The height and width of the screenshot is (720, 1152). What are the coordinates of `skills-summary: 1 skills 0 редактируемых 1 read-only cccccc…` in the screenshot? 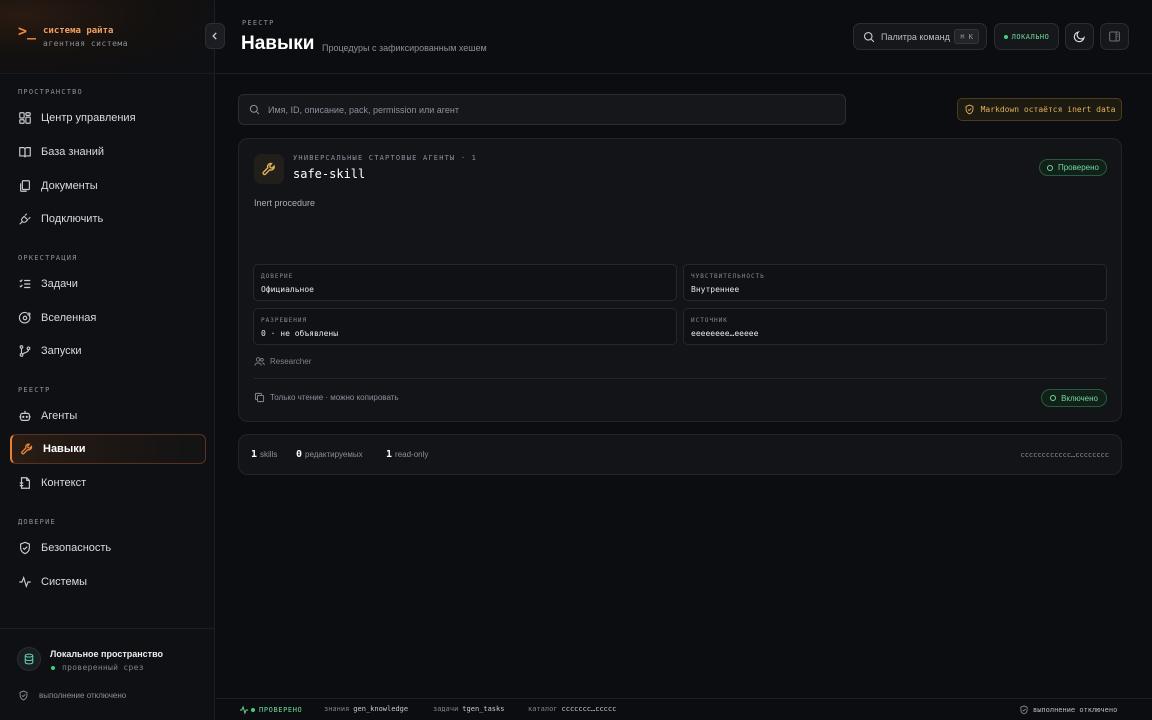 It's located at (680, 454).